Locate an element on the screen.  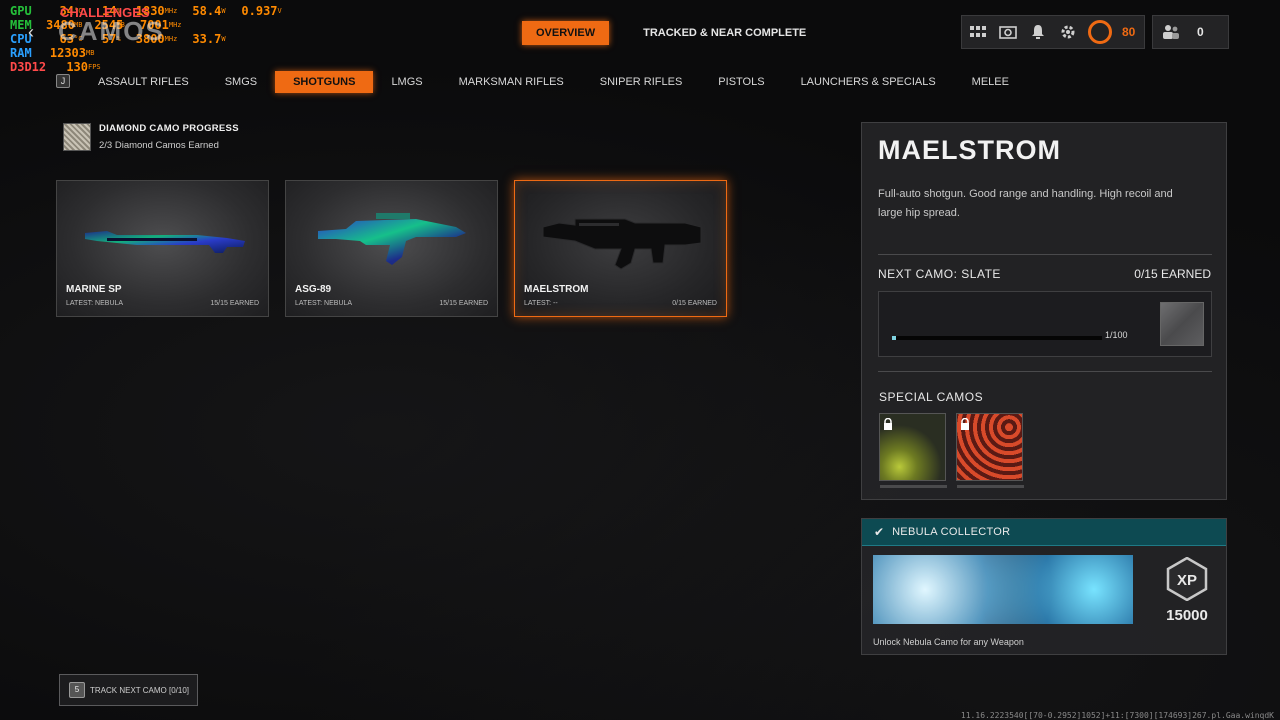
weapon-name: ASG-89 is located at coordinates (313, 289).